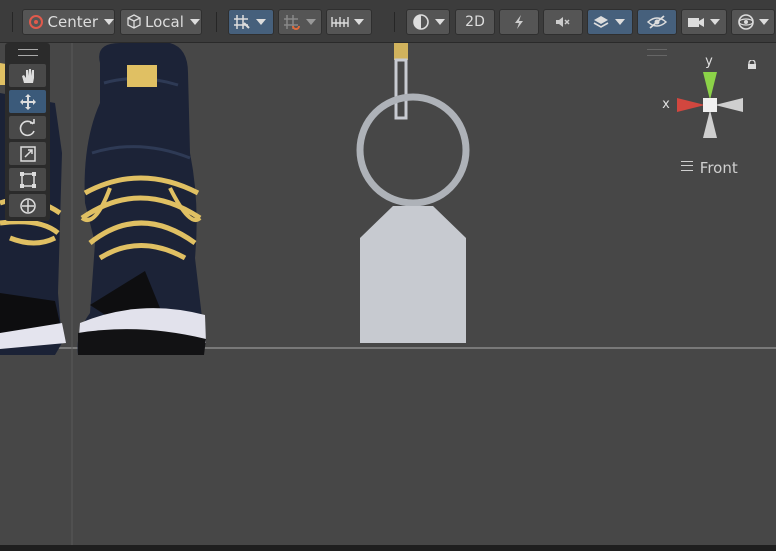 The height and width of the screenshot is (551, 776). What do you see at coordinates (28, 52) in the screenshot?
I see `tool-palette-handle` at bounding box center [28, 52].